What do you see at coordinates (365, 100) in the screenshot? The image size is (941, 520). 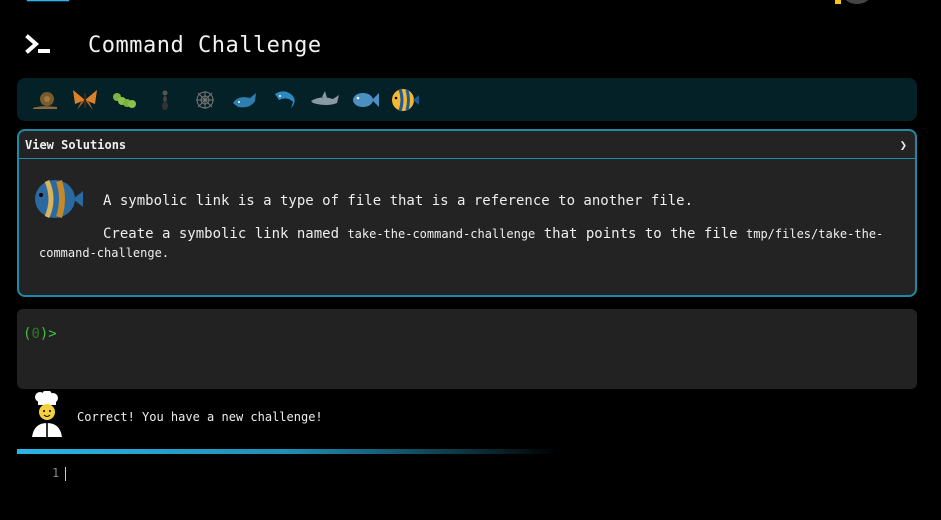 I see `fish-icon` at bounding box center [365, 100].